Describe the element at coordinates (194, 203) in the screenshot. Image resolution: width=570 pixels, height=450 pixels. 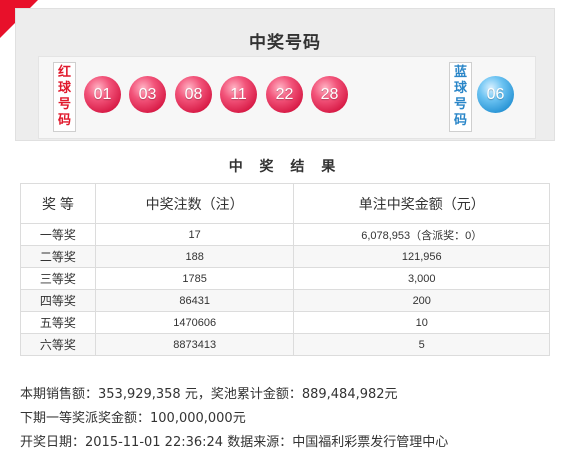
I see `column-header-count: 中奖注数（注）` at that location.